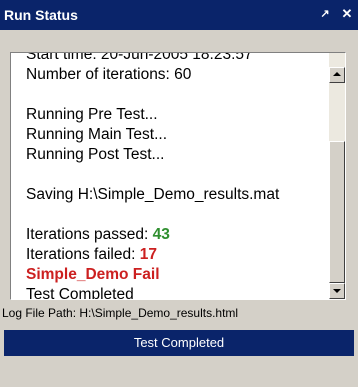  Describe the element at coordinates (161, 234) in the screenshot. I see `passed-count: 43` at that location.